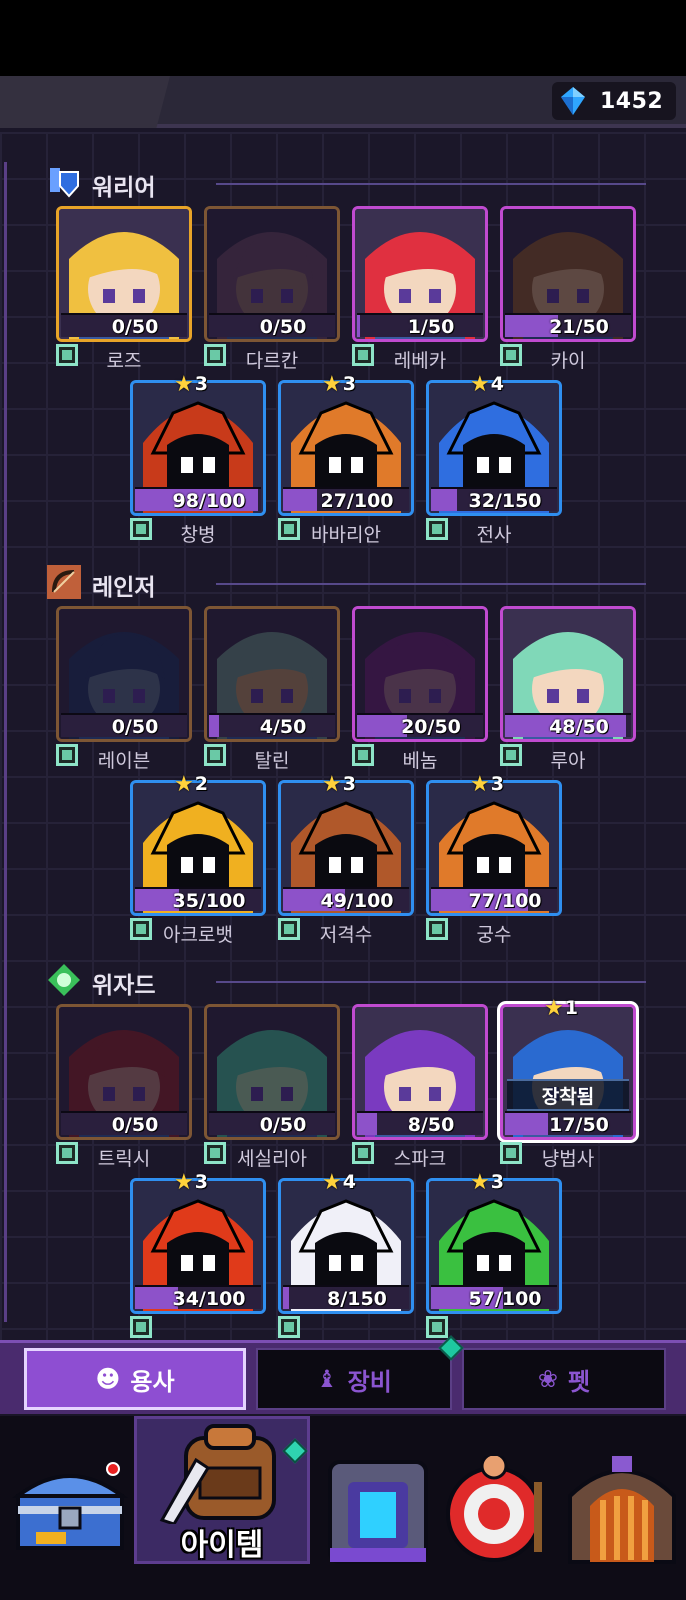 Image resolution: width=686 pixels, height=1600 pixels. What do you see at coordinates (494, 459) in the screenshot?
I see `hero-card: 32/150 ★ 4 전사` at bounding box center [494, 459].